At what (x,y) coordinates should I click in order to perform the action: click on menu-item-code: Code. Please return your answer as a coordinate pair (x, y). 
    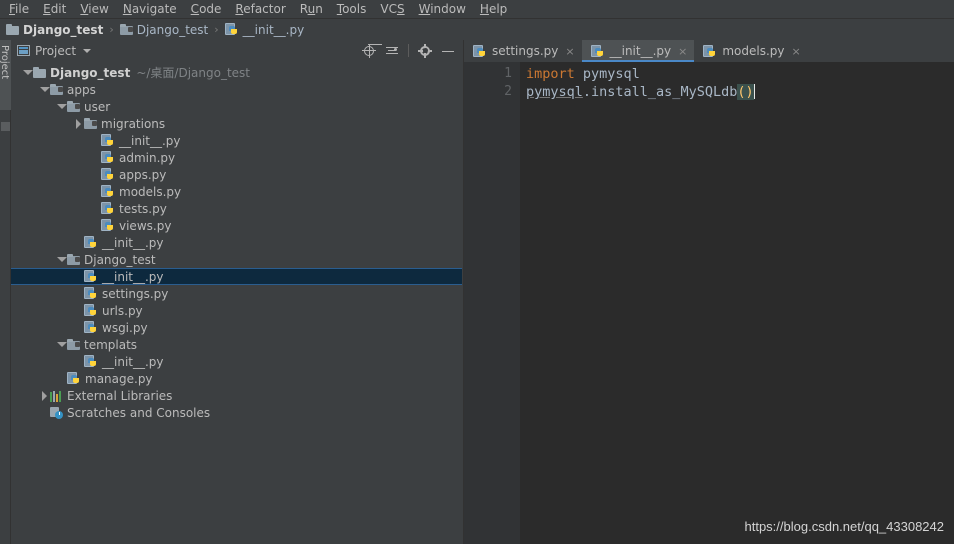
    Looking at the image, I should click on (206, 9).